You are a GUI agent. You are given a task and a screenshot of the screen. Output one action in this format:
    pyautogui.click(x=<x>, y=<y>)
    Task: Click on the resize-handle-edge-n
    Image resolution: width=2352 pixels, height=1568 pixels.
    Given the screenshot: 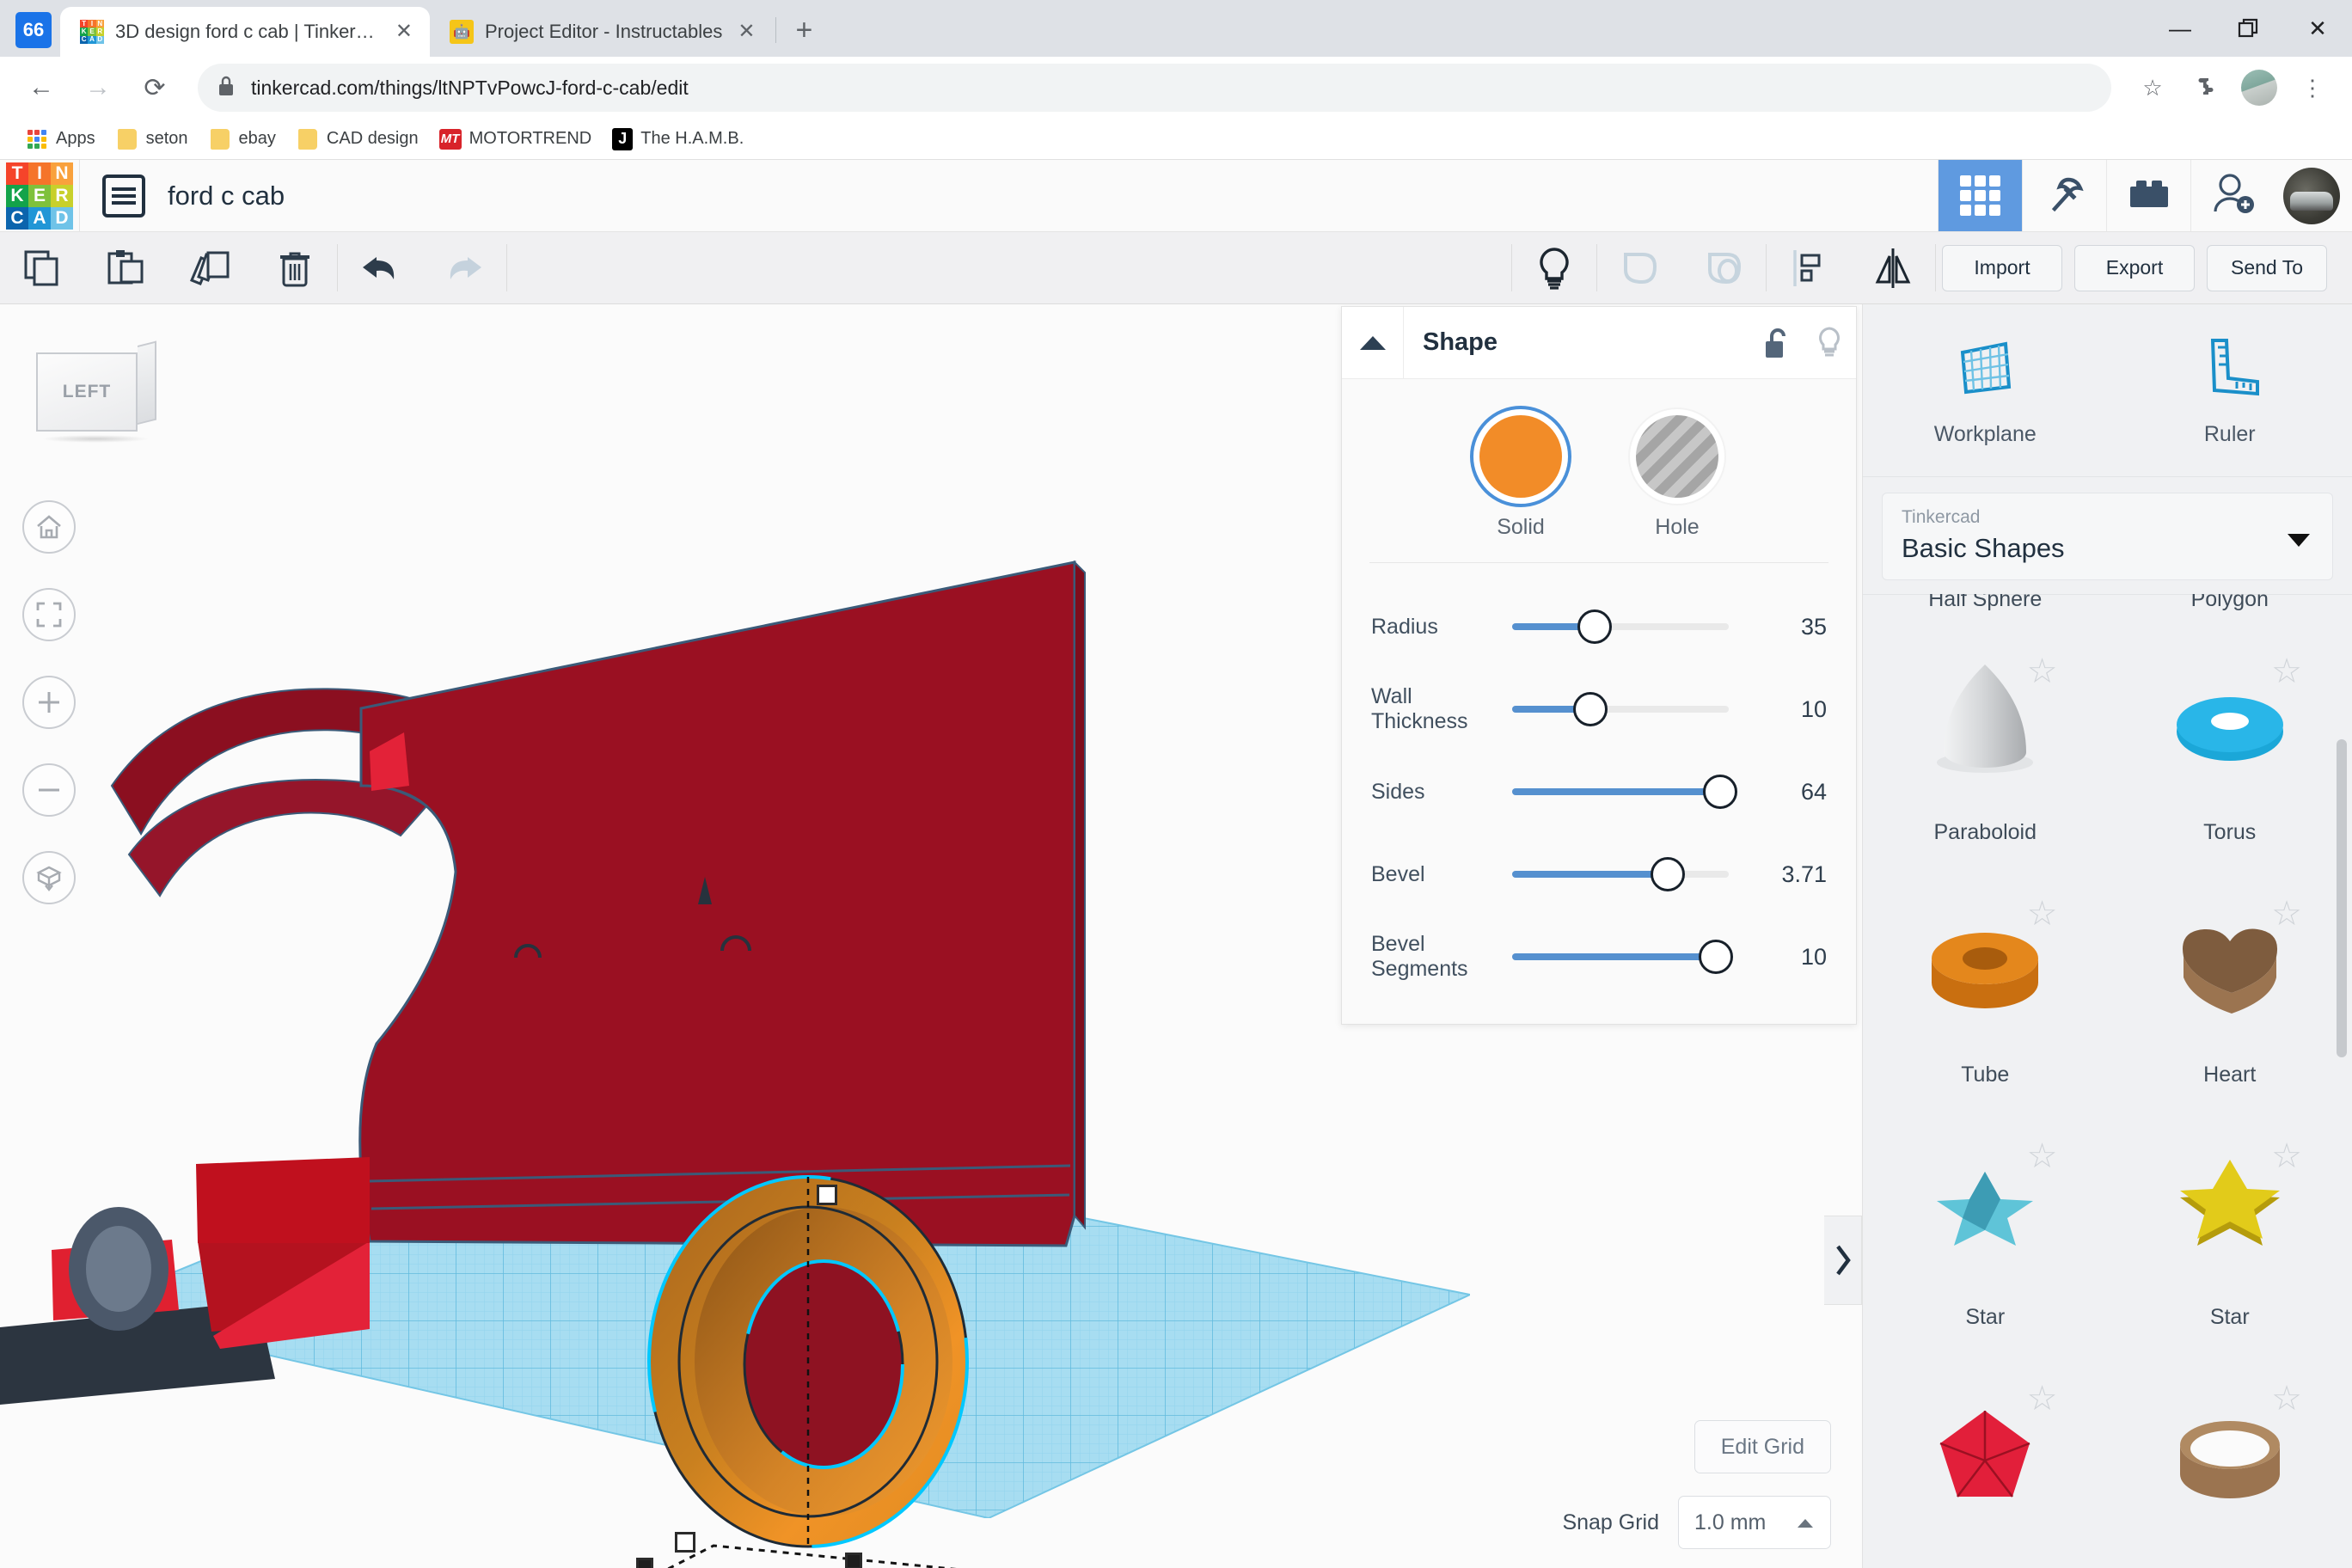 What is the action you would take?
    pyautogui.click(x=853, y=1560)
    